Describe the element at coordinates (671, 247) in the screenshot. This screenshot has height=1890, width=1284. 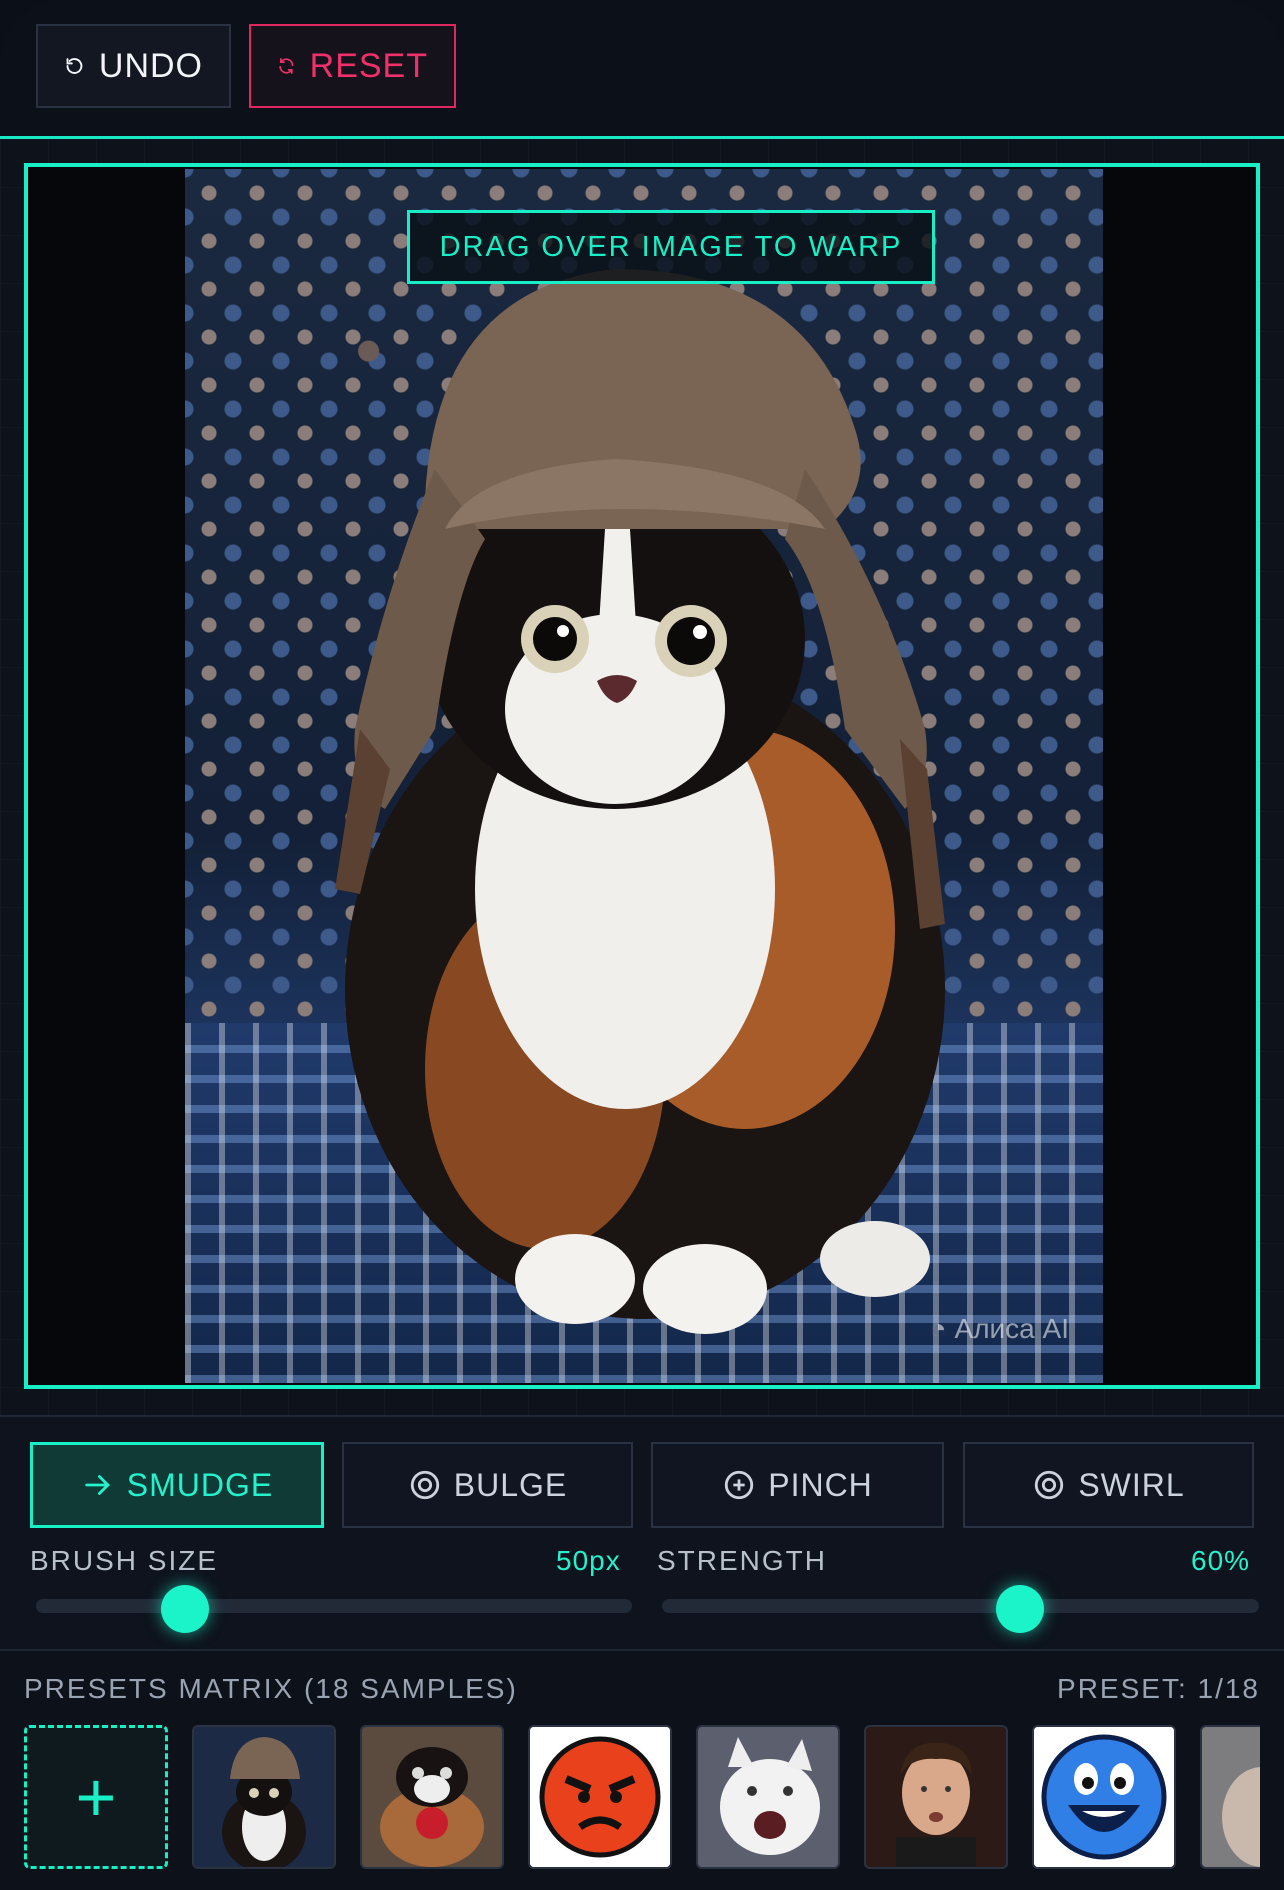
I see `warp-hint: DRAG OVER IMAGE TO WARP` at that location.